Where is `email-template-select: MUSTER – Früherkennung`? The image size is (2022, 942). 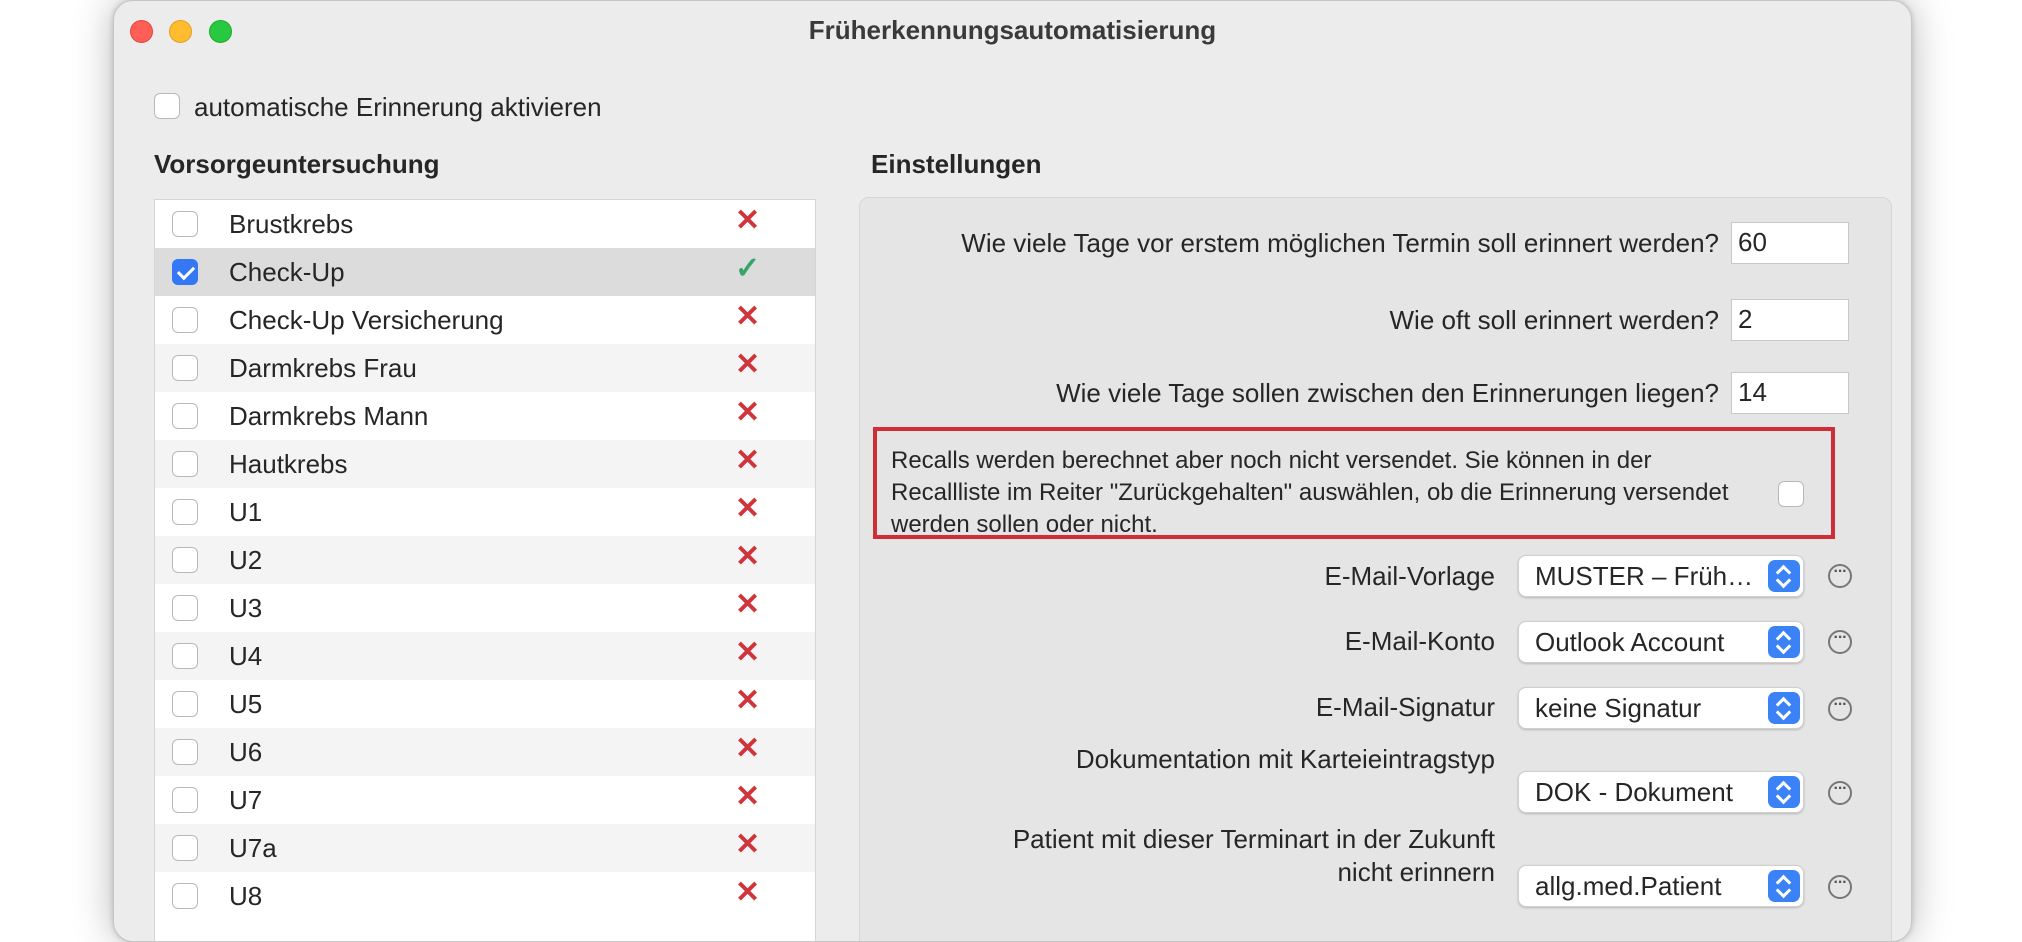 email-template-select: MUSTER – Früherkennung is located at coordinates (1661, 576).